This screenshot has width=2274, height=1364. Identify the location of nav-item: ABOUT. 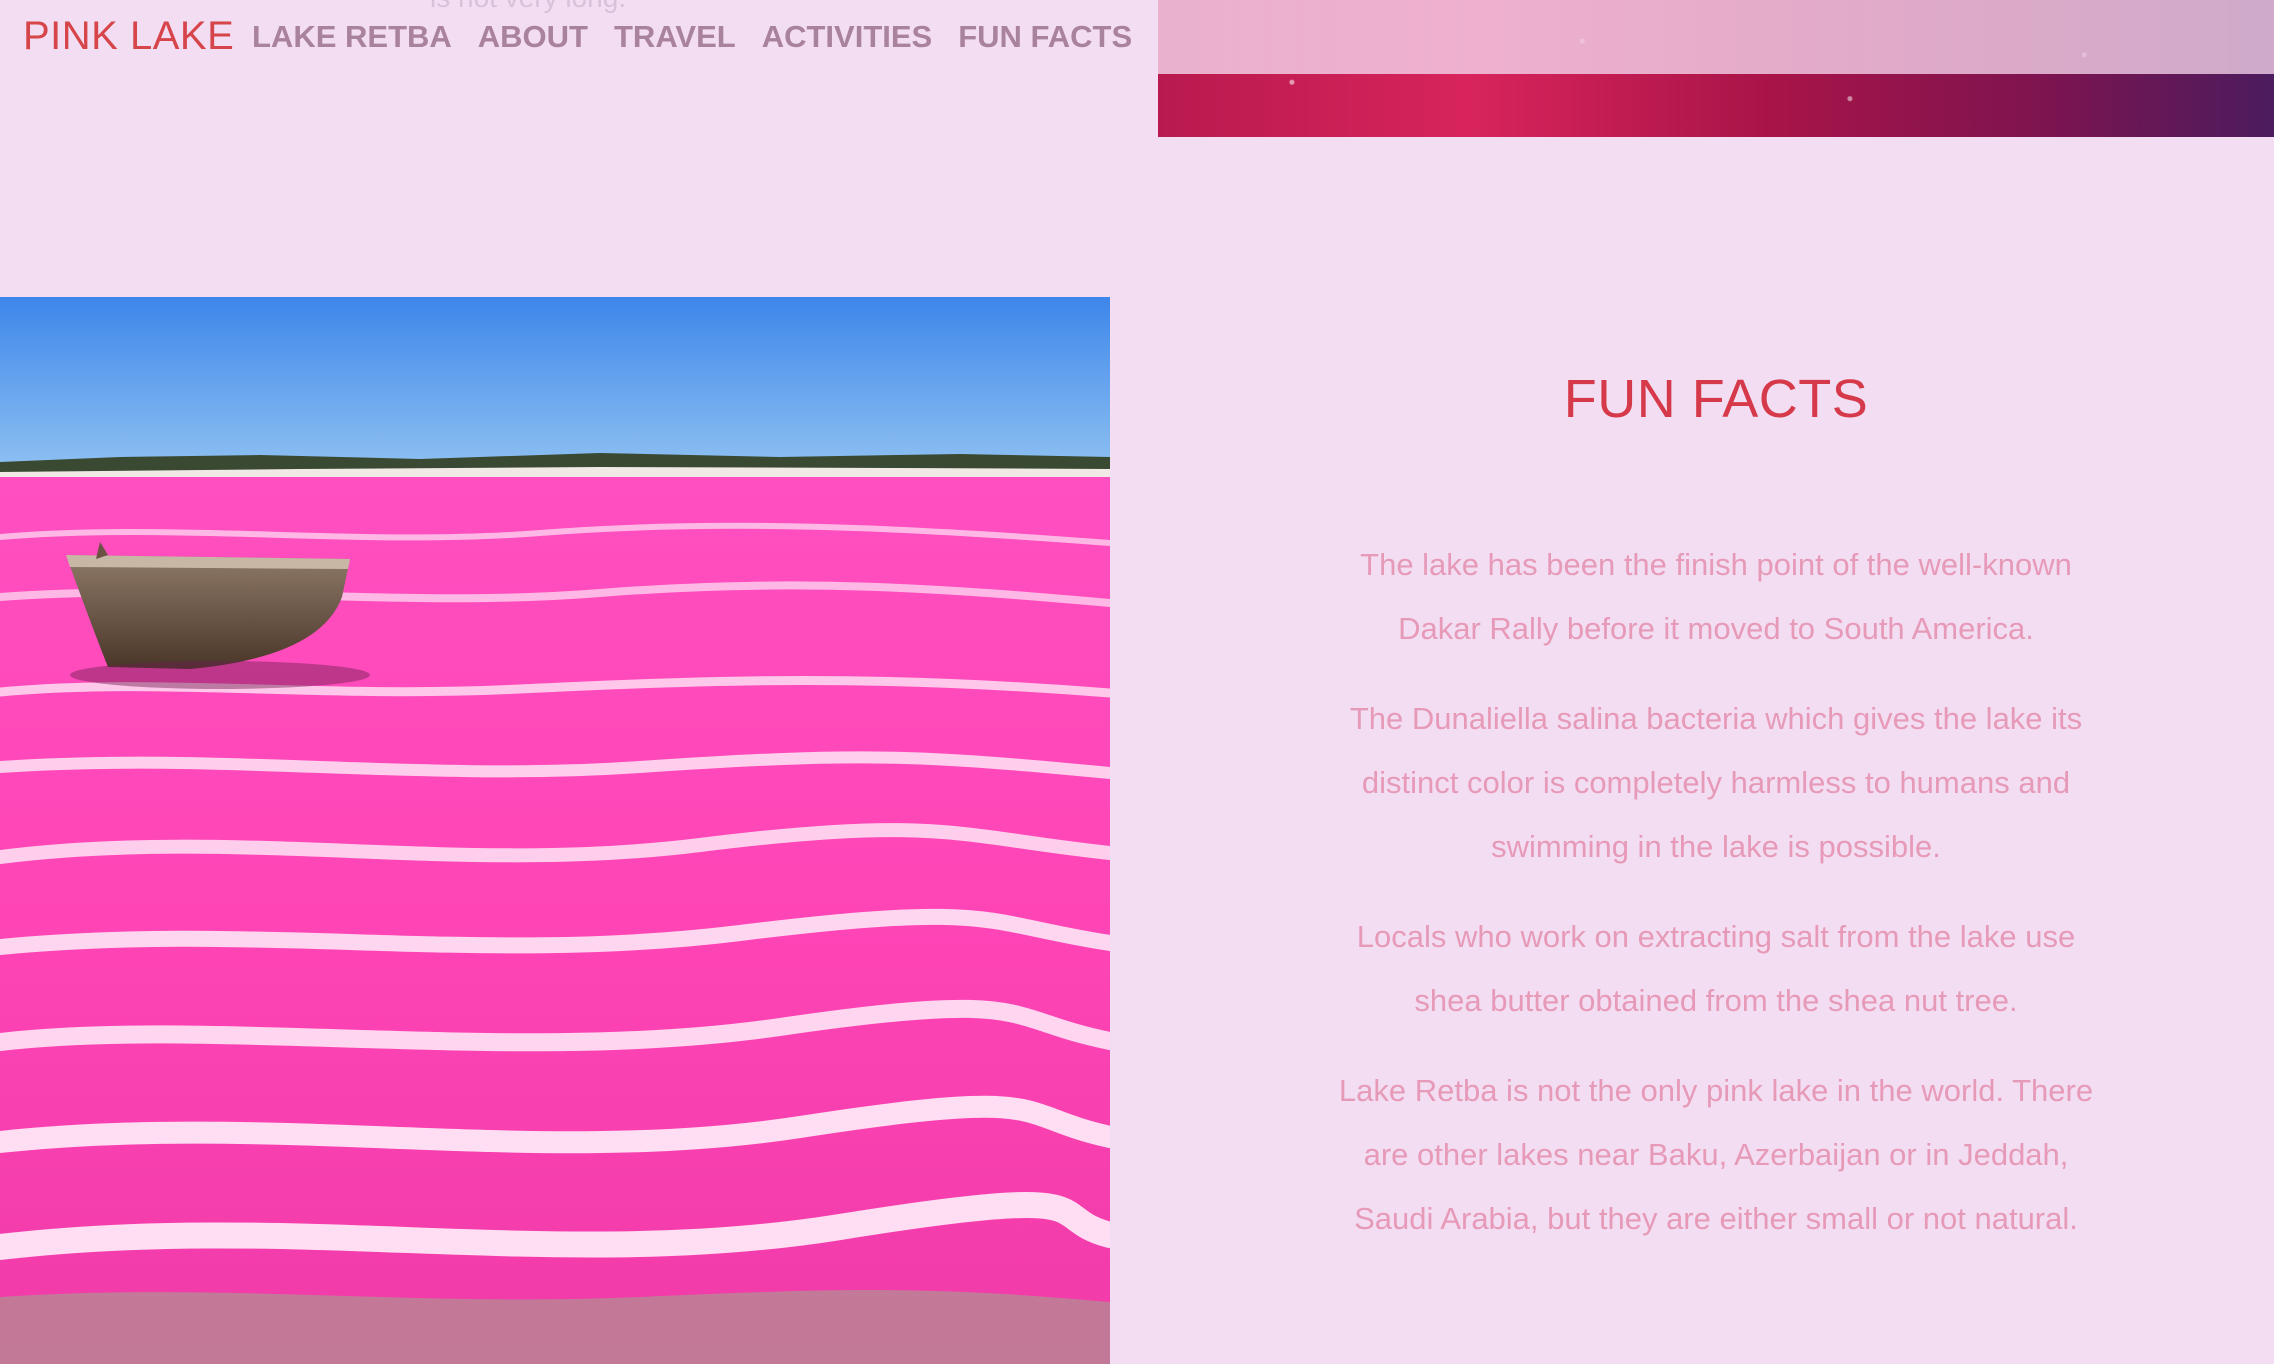
(533, 37).